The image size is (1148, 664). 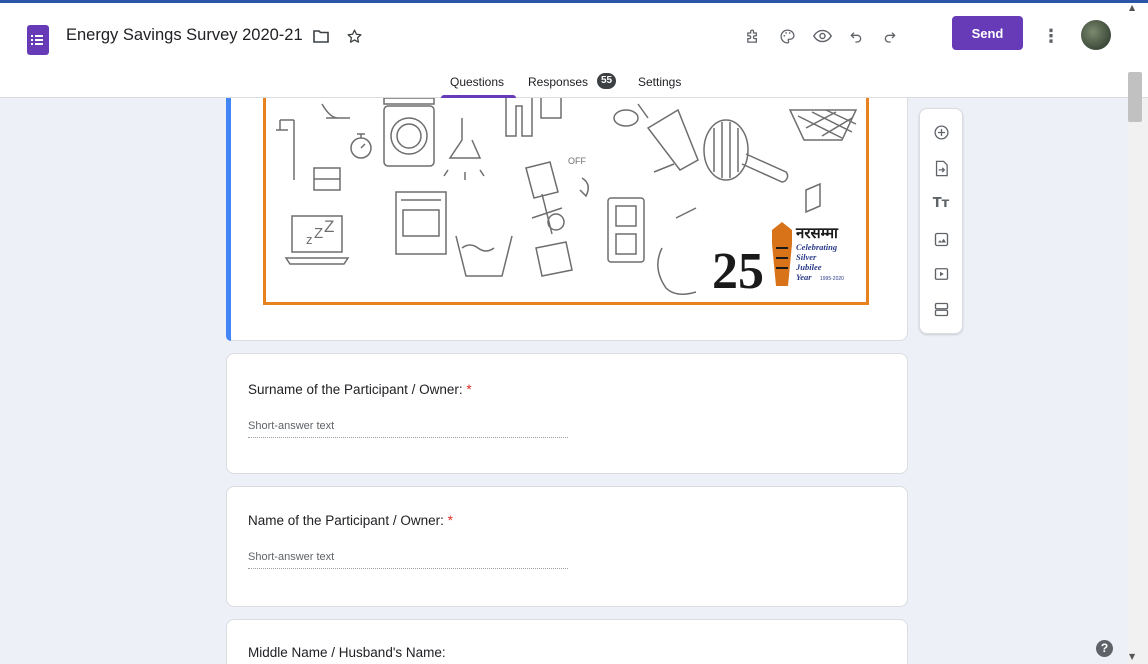 What do you see at coordinates (941, 132) in the screenshot?
I see `add-question-icon` at bounding box center [941, 132].